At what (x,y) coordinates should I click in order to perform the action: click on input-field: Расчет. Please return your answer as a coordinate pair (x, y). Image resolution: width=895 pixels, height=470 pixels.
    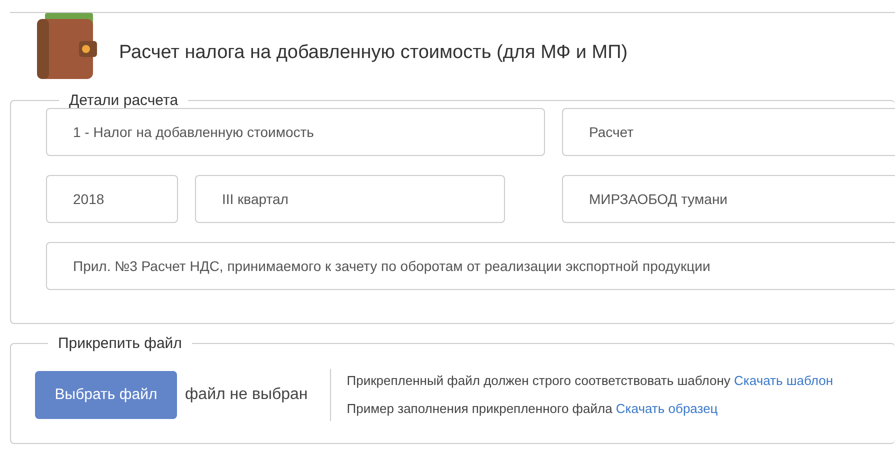
    Looking at the image, I should click on (728, 132).